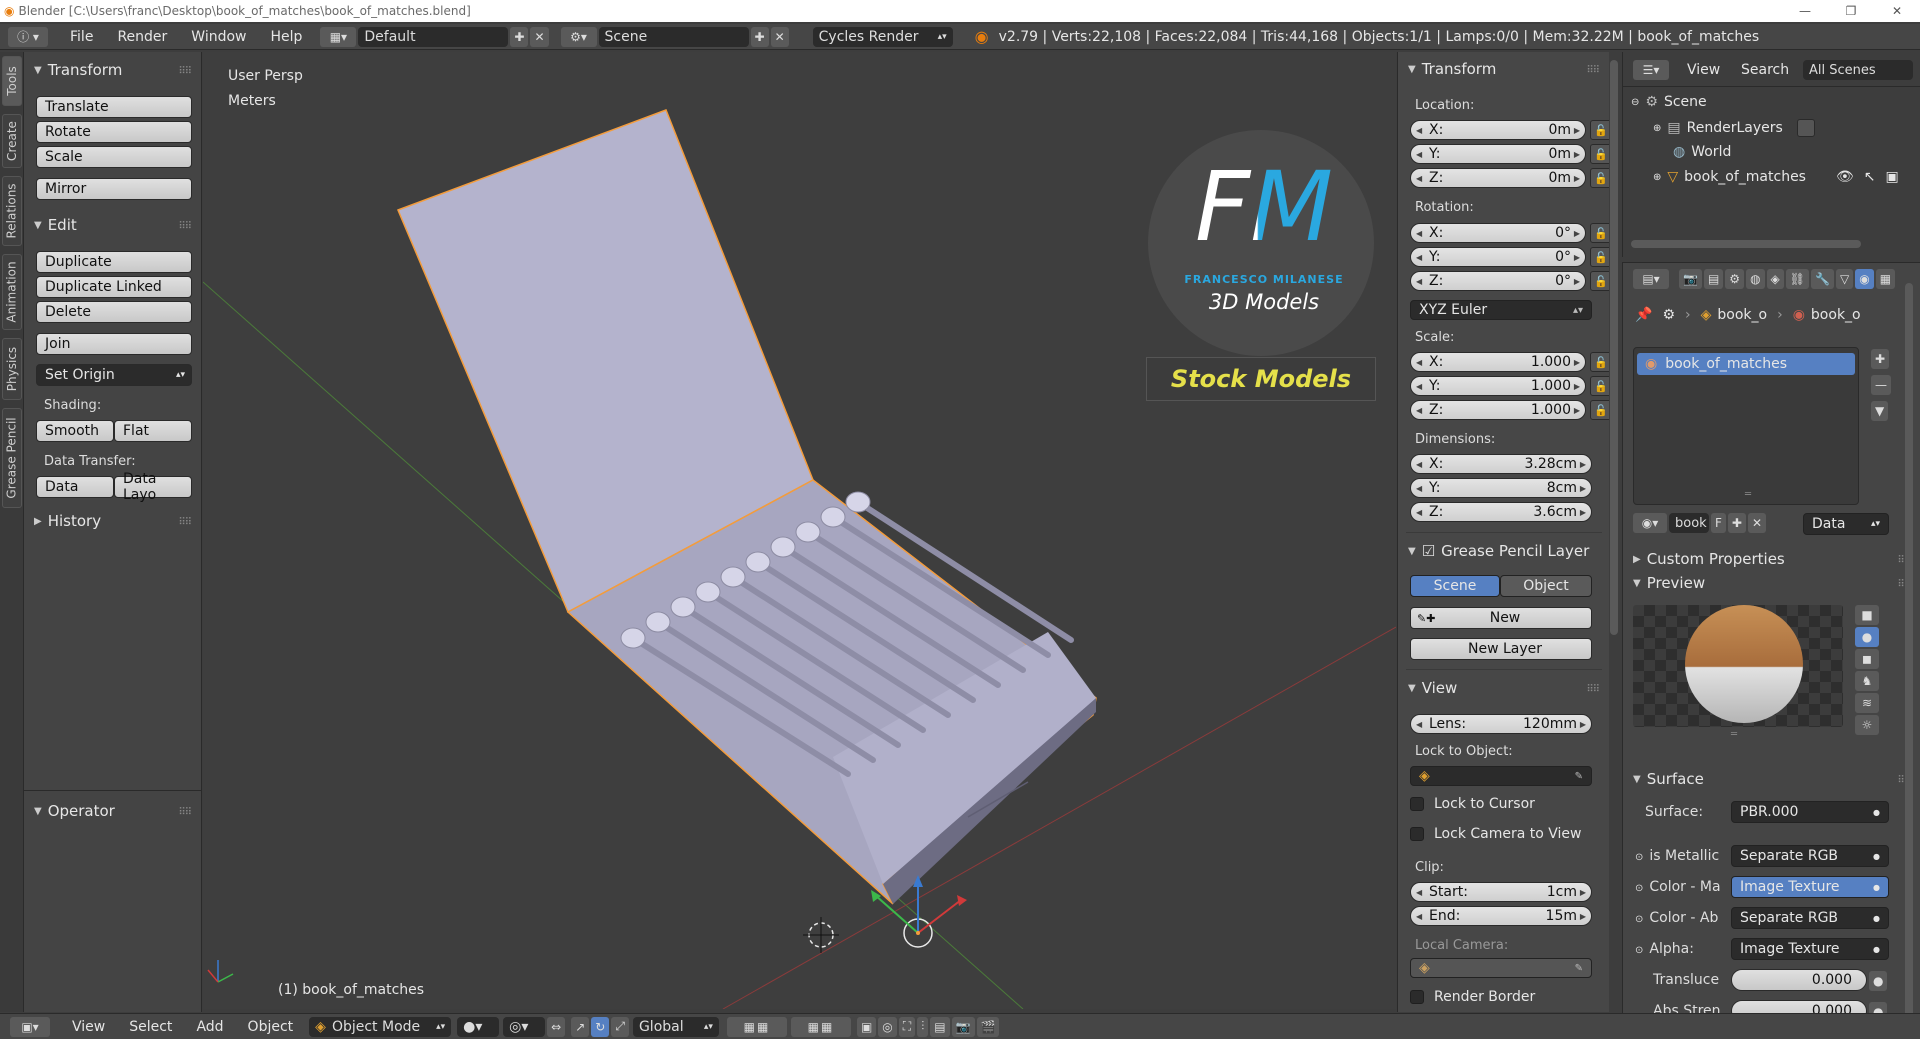  What do you see at coordinates (923, 1026) in the screenshot?
I see `snap-element-icon: ⫶` at bounding box center [923, 1026].